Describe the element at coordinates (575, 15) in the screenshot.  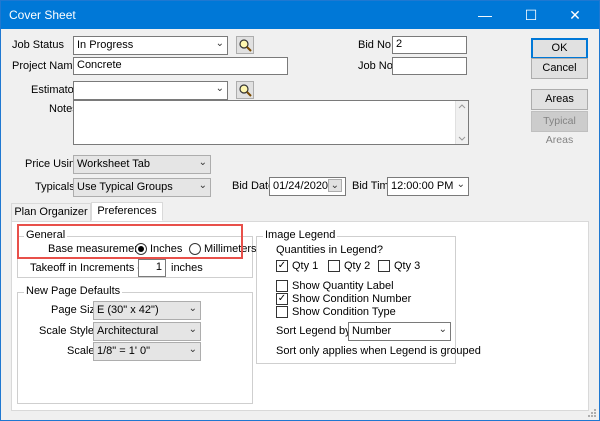
I see `close-button: ✕` at that location.